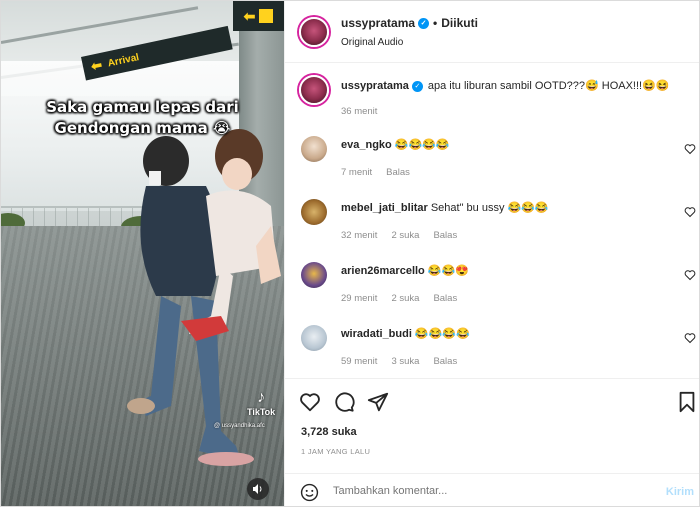  I want to click on comment-username: mebel_jati_blitar, so click(384, 208).